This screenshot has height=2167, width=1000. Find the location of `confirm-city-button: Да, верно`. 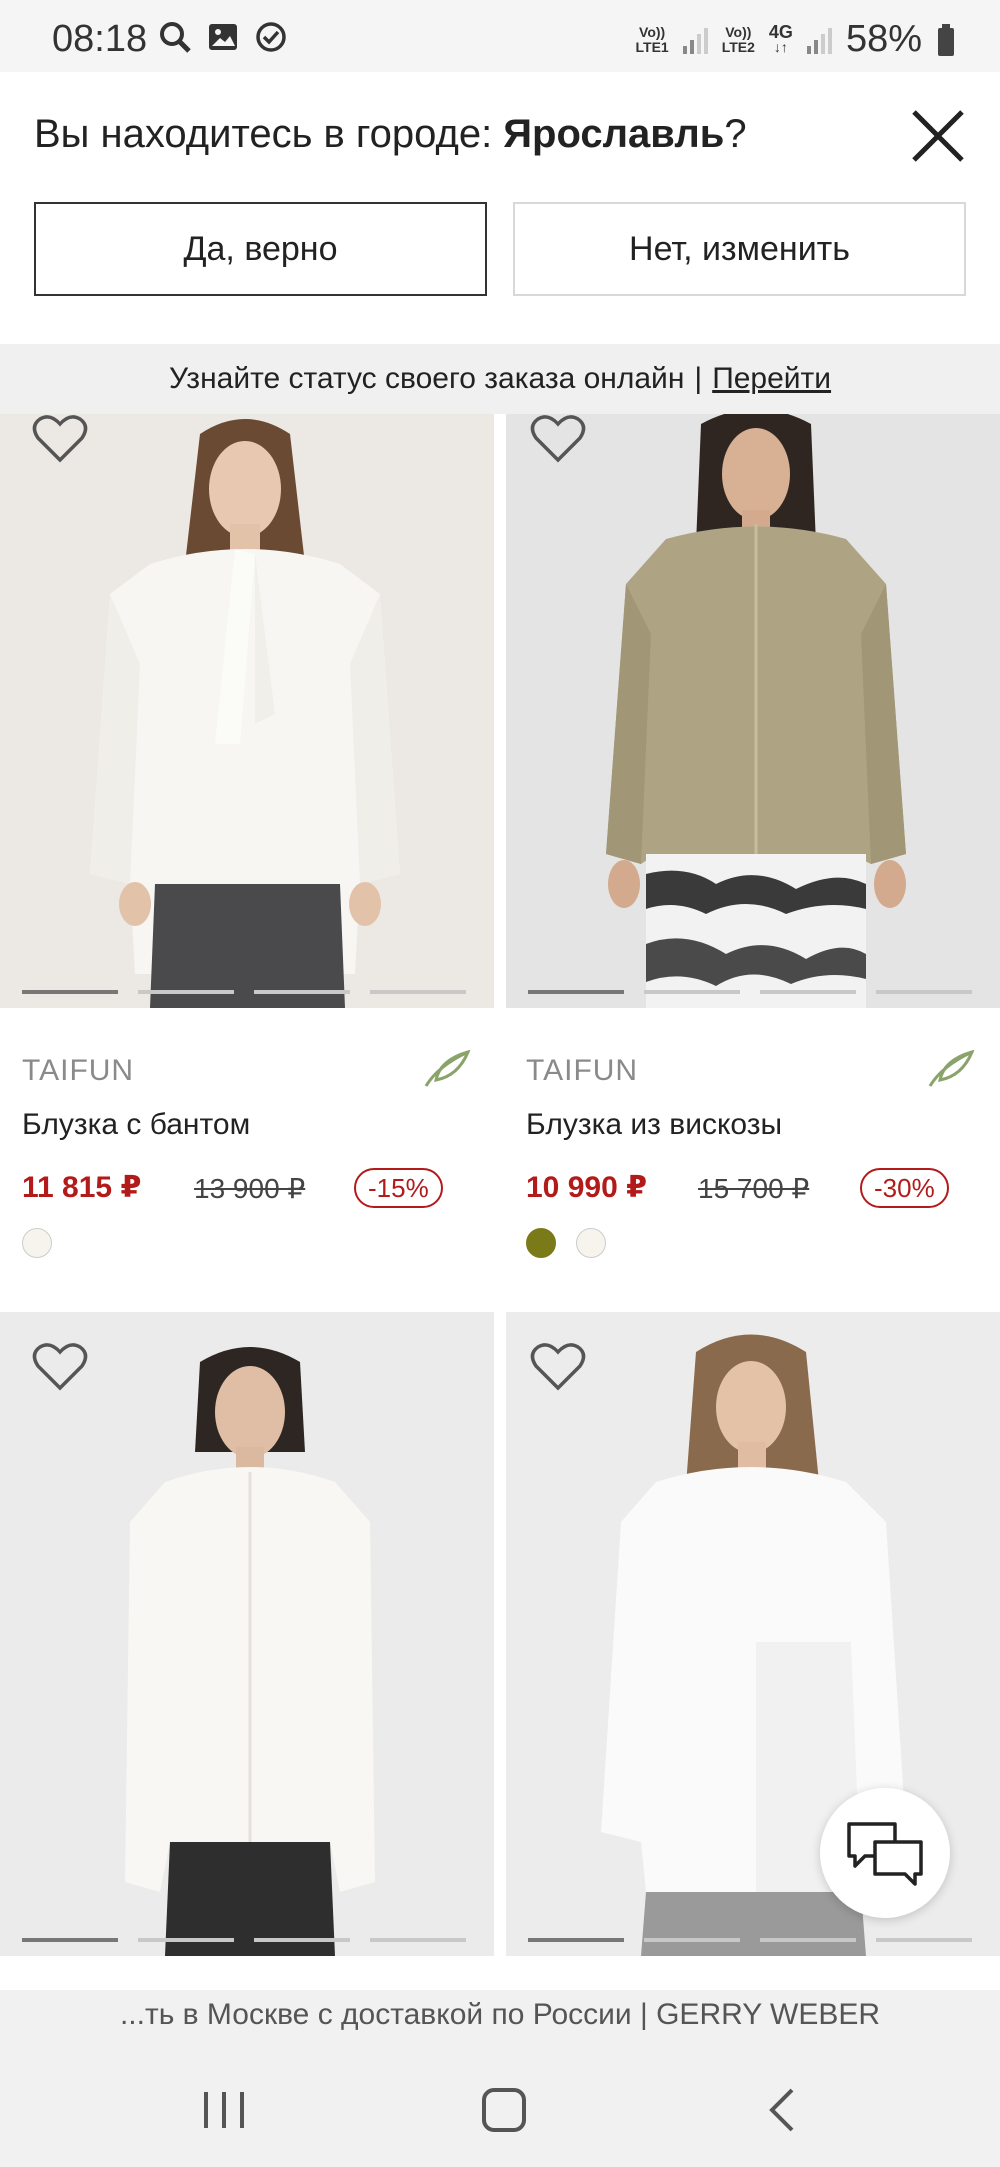

confirm-city-button: Да, верно is located at coordinates (260, 249).